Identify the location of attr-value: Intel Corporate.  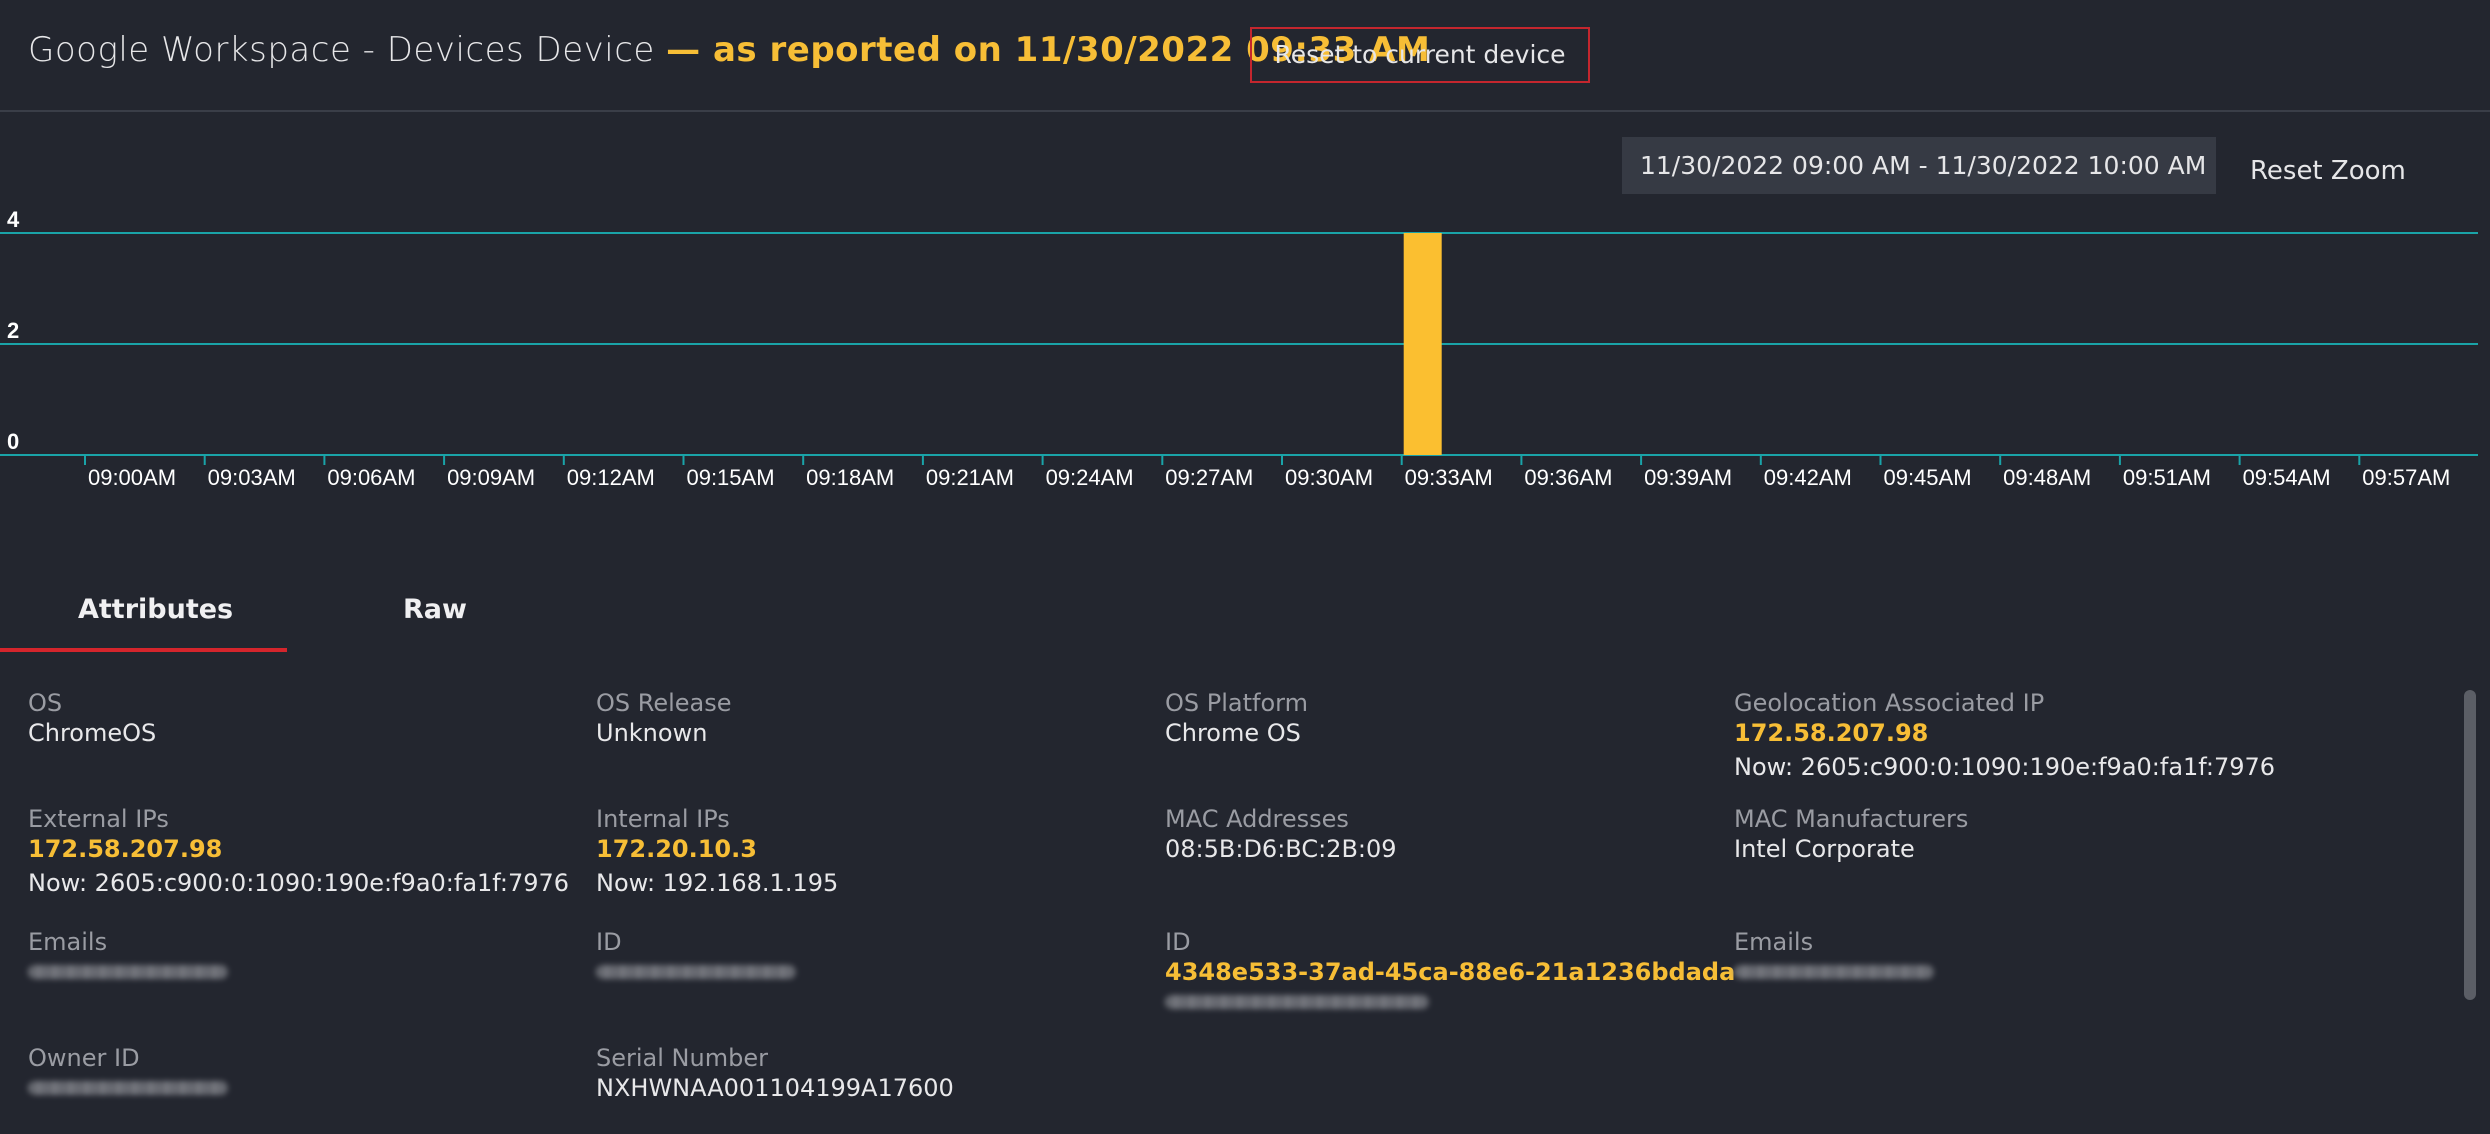
(1824, 849).